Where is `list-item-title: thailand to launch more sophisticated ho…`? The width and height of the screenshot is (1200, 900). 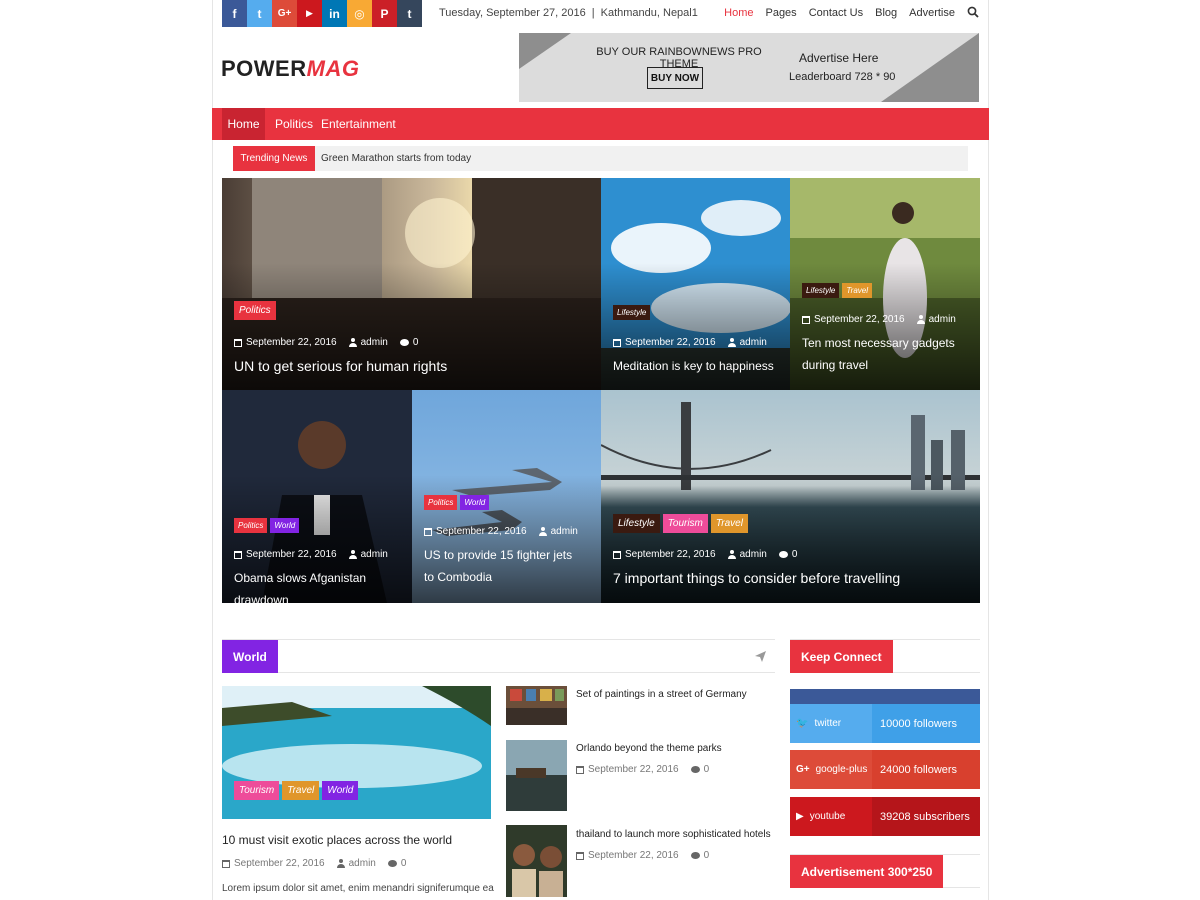 list-item-title: thailand to launch more sophisticated ho… is located at coordinates (673, 834).